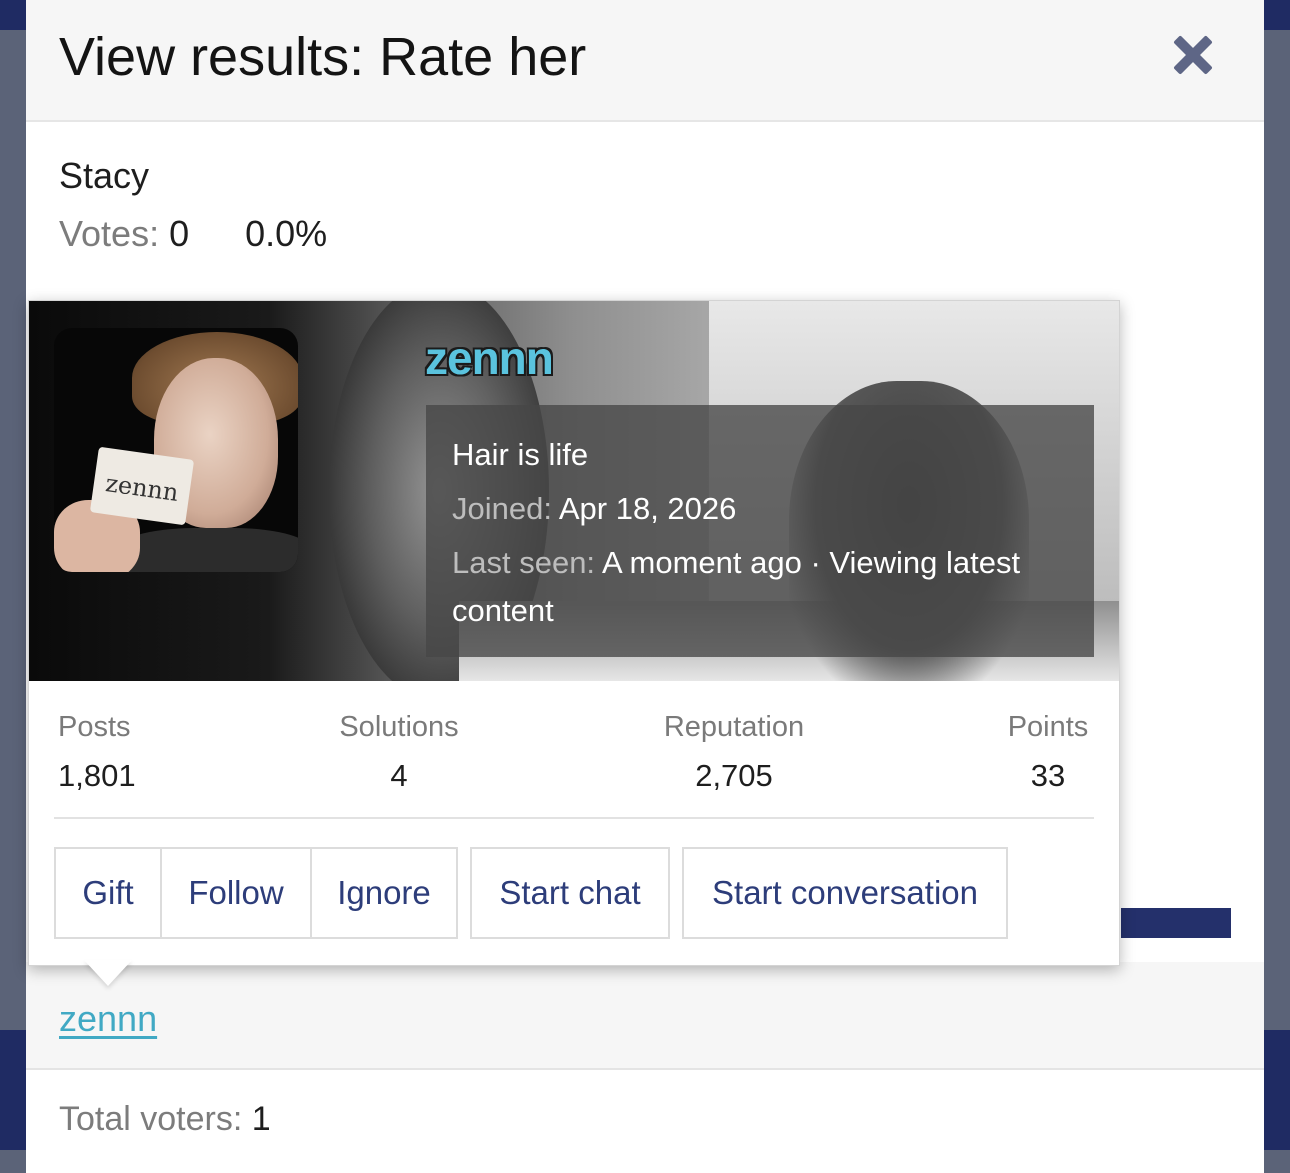 The image size is (1290, 1173). I want to click on stat-value: 33, so click(1048, 775).